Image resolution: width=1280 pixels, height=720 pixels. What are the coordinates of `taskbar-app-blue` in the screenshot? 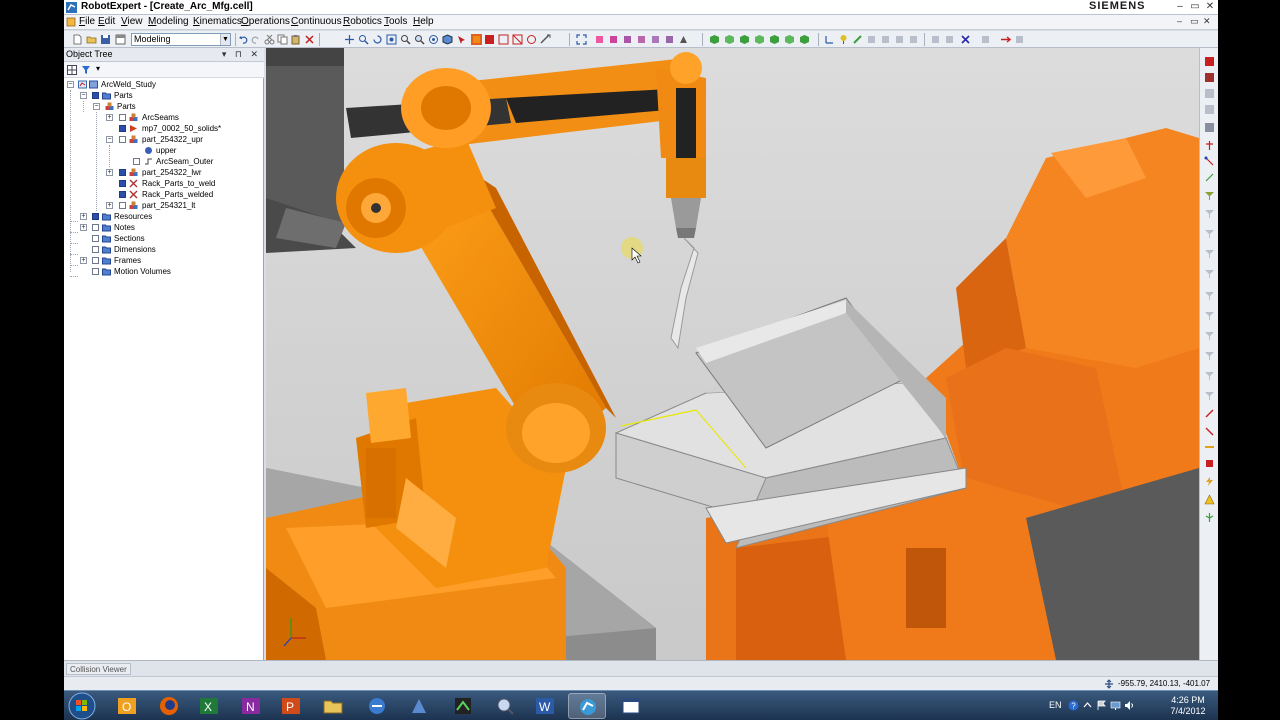 It's located at (377, 706).